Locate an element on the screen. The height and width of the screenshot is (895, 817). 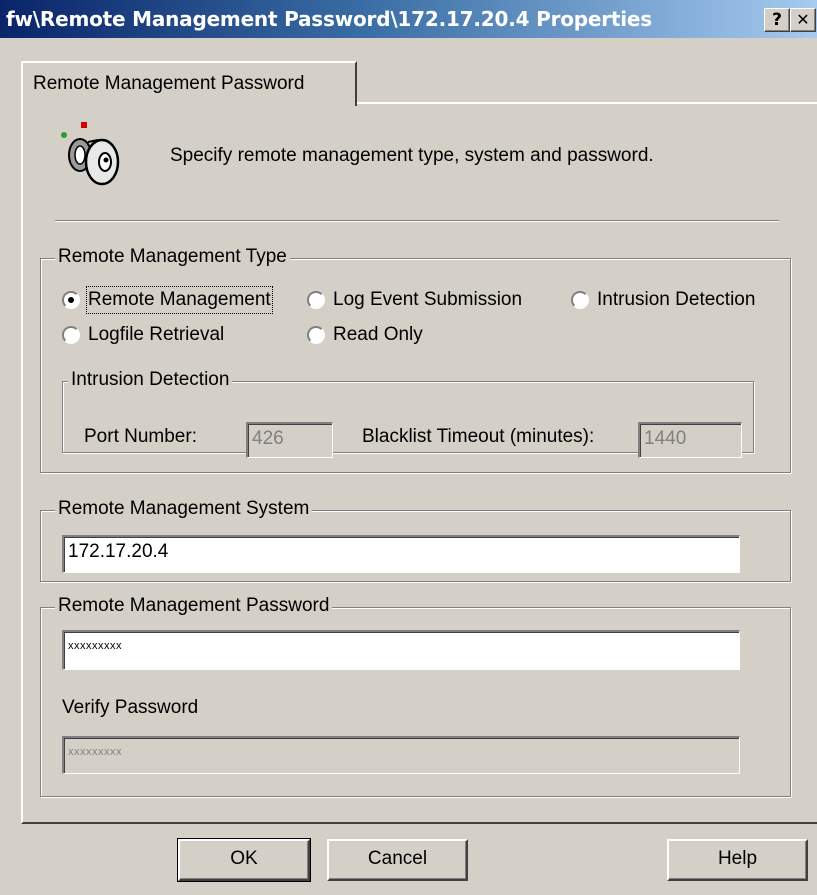
group-label: Remote Management Type is located at coordinates (172, 257).